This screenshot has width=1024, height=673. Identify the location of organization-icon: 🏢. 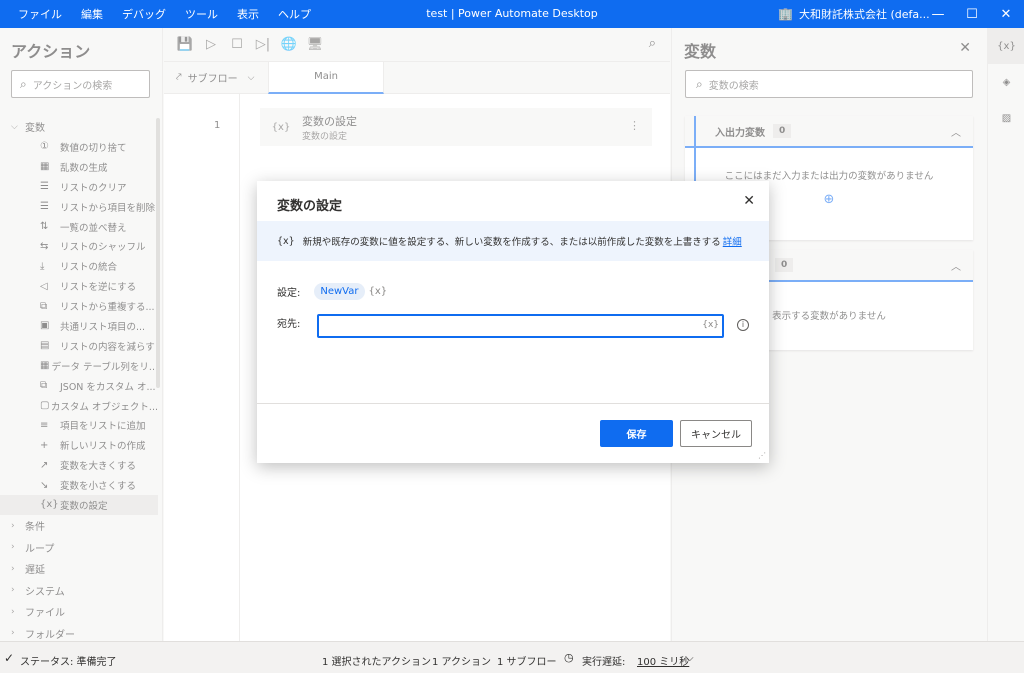
(785, 14).